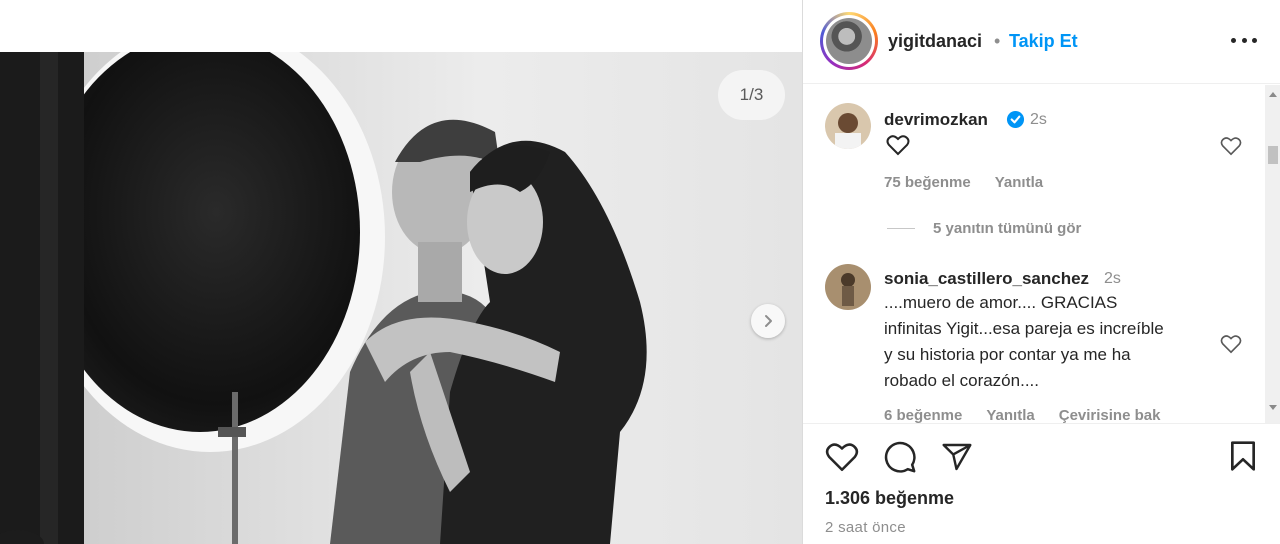 The height and width of the screenshot is (544, 1280). Describe the element at coordinates (1243, 456) in the screenshot. I see `bookmark-icon` at that location.